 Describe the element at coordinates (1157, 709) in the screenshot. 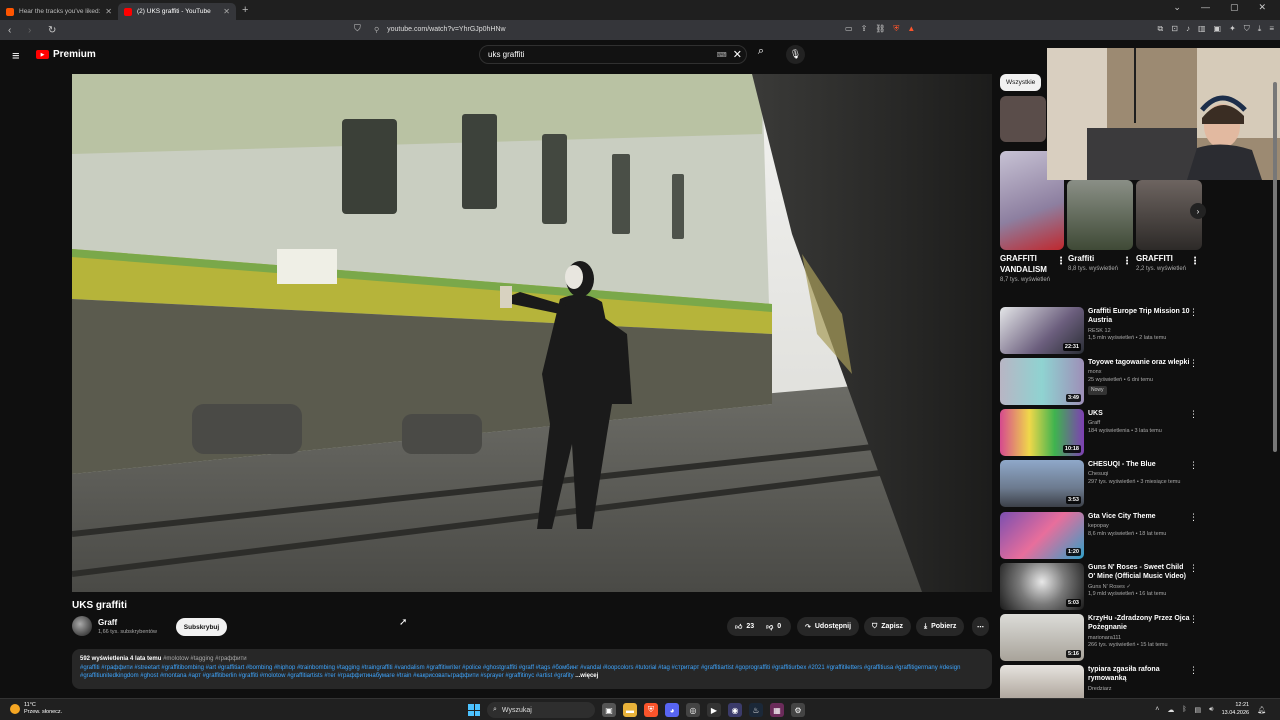

I see `chevron-up-icon: ˄` at that location.